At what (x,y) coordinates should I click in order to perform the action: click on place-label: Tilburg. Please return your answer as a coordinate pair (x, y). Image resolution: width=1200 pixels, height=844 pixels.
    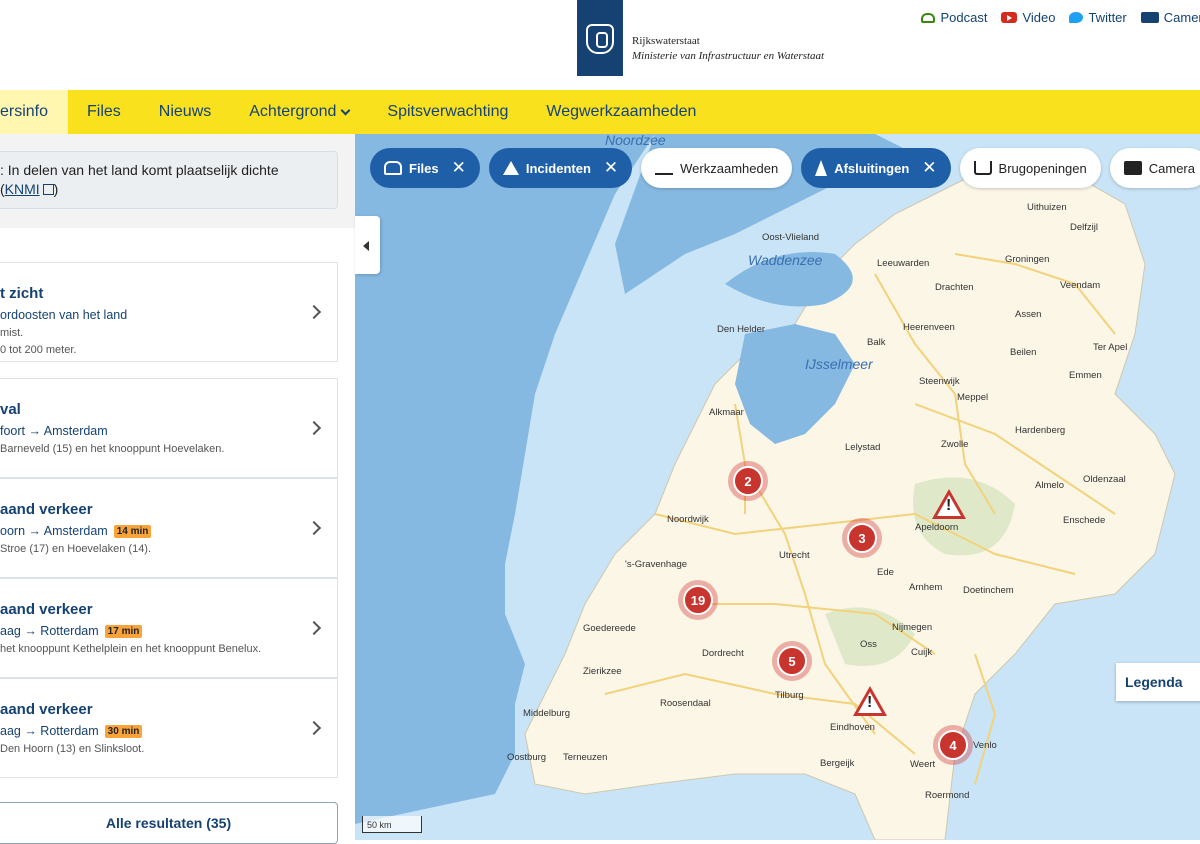
    Looking at the image, I should click on (789, 695).